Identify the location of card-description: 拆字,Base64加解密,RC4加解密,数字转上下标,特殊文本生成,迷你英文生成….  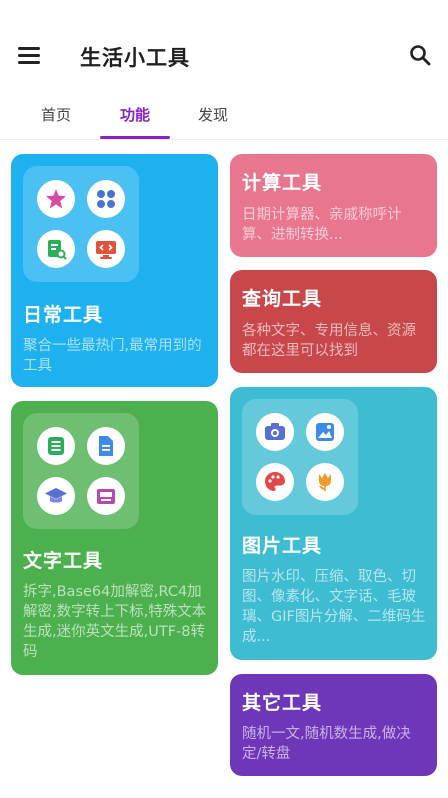
(115, 622).